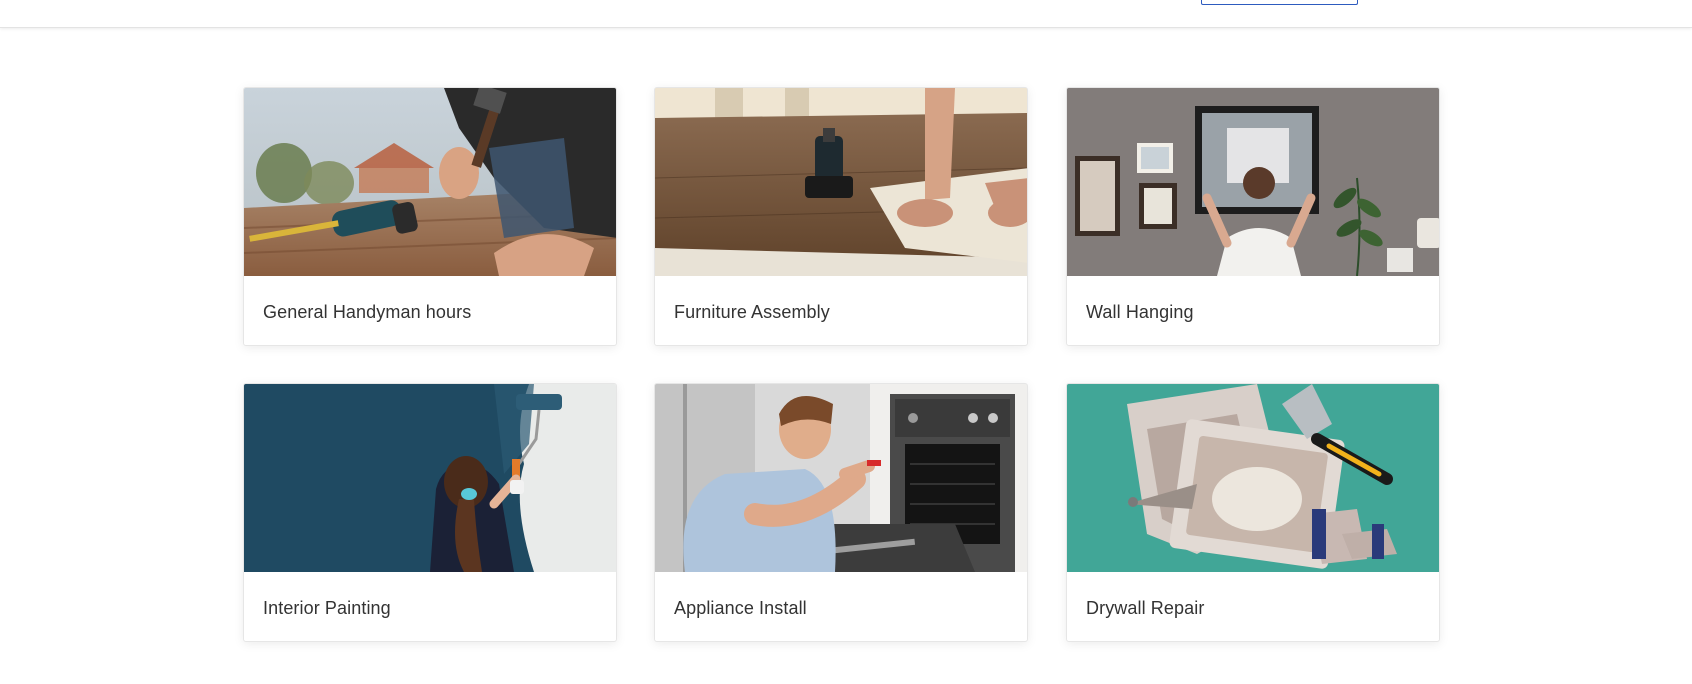 The image size is (1692, 684). Describe the element at coordinates (430, 182) in the screenshot. I see `service-photo-handyman-hammer` at that location.